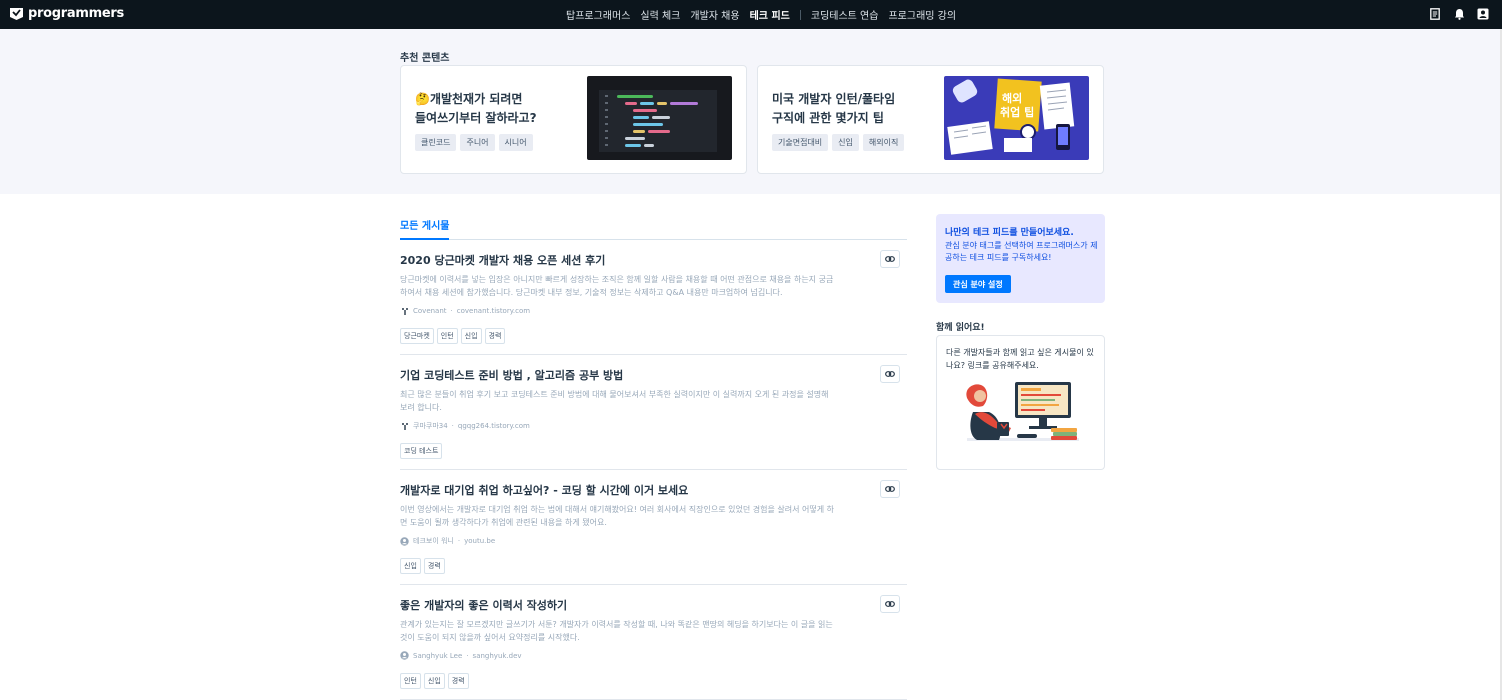  I want to click on nav-coding-test: 코딩테스트 연습, so click(845, 14).